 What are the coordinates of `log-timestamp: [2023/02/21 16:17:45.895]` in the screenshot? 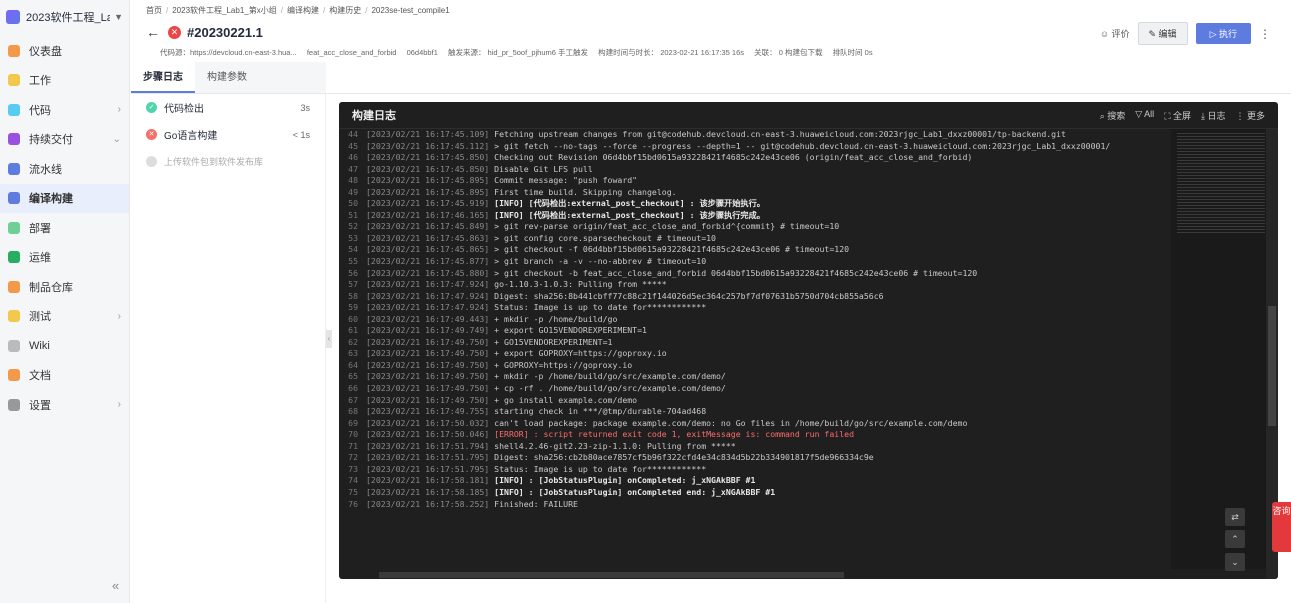 It's located at (428, 191).